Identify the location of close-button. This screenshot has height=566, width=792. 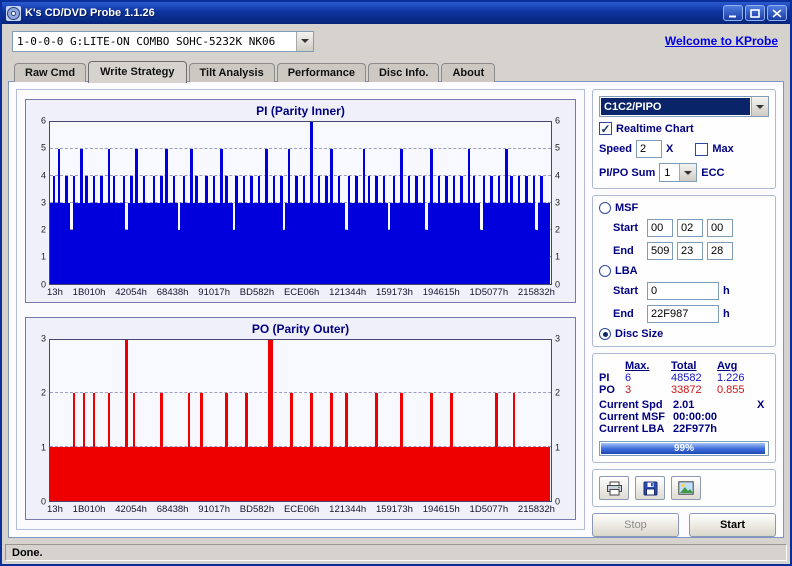
(777, 13).